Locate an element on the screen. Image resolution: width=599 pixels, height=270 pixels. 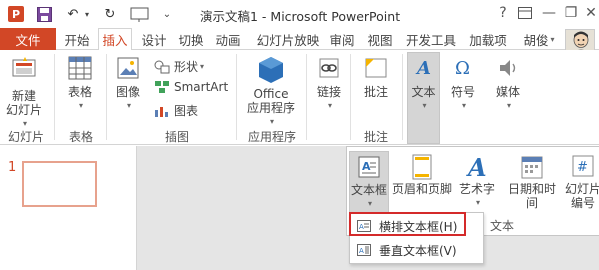
vertical-textbox-label: 垂直文本框(V) is located at coordinates (418, 250).